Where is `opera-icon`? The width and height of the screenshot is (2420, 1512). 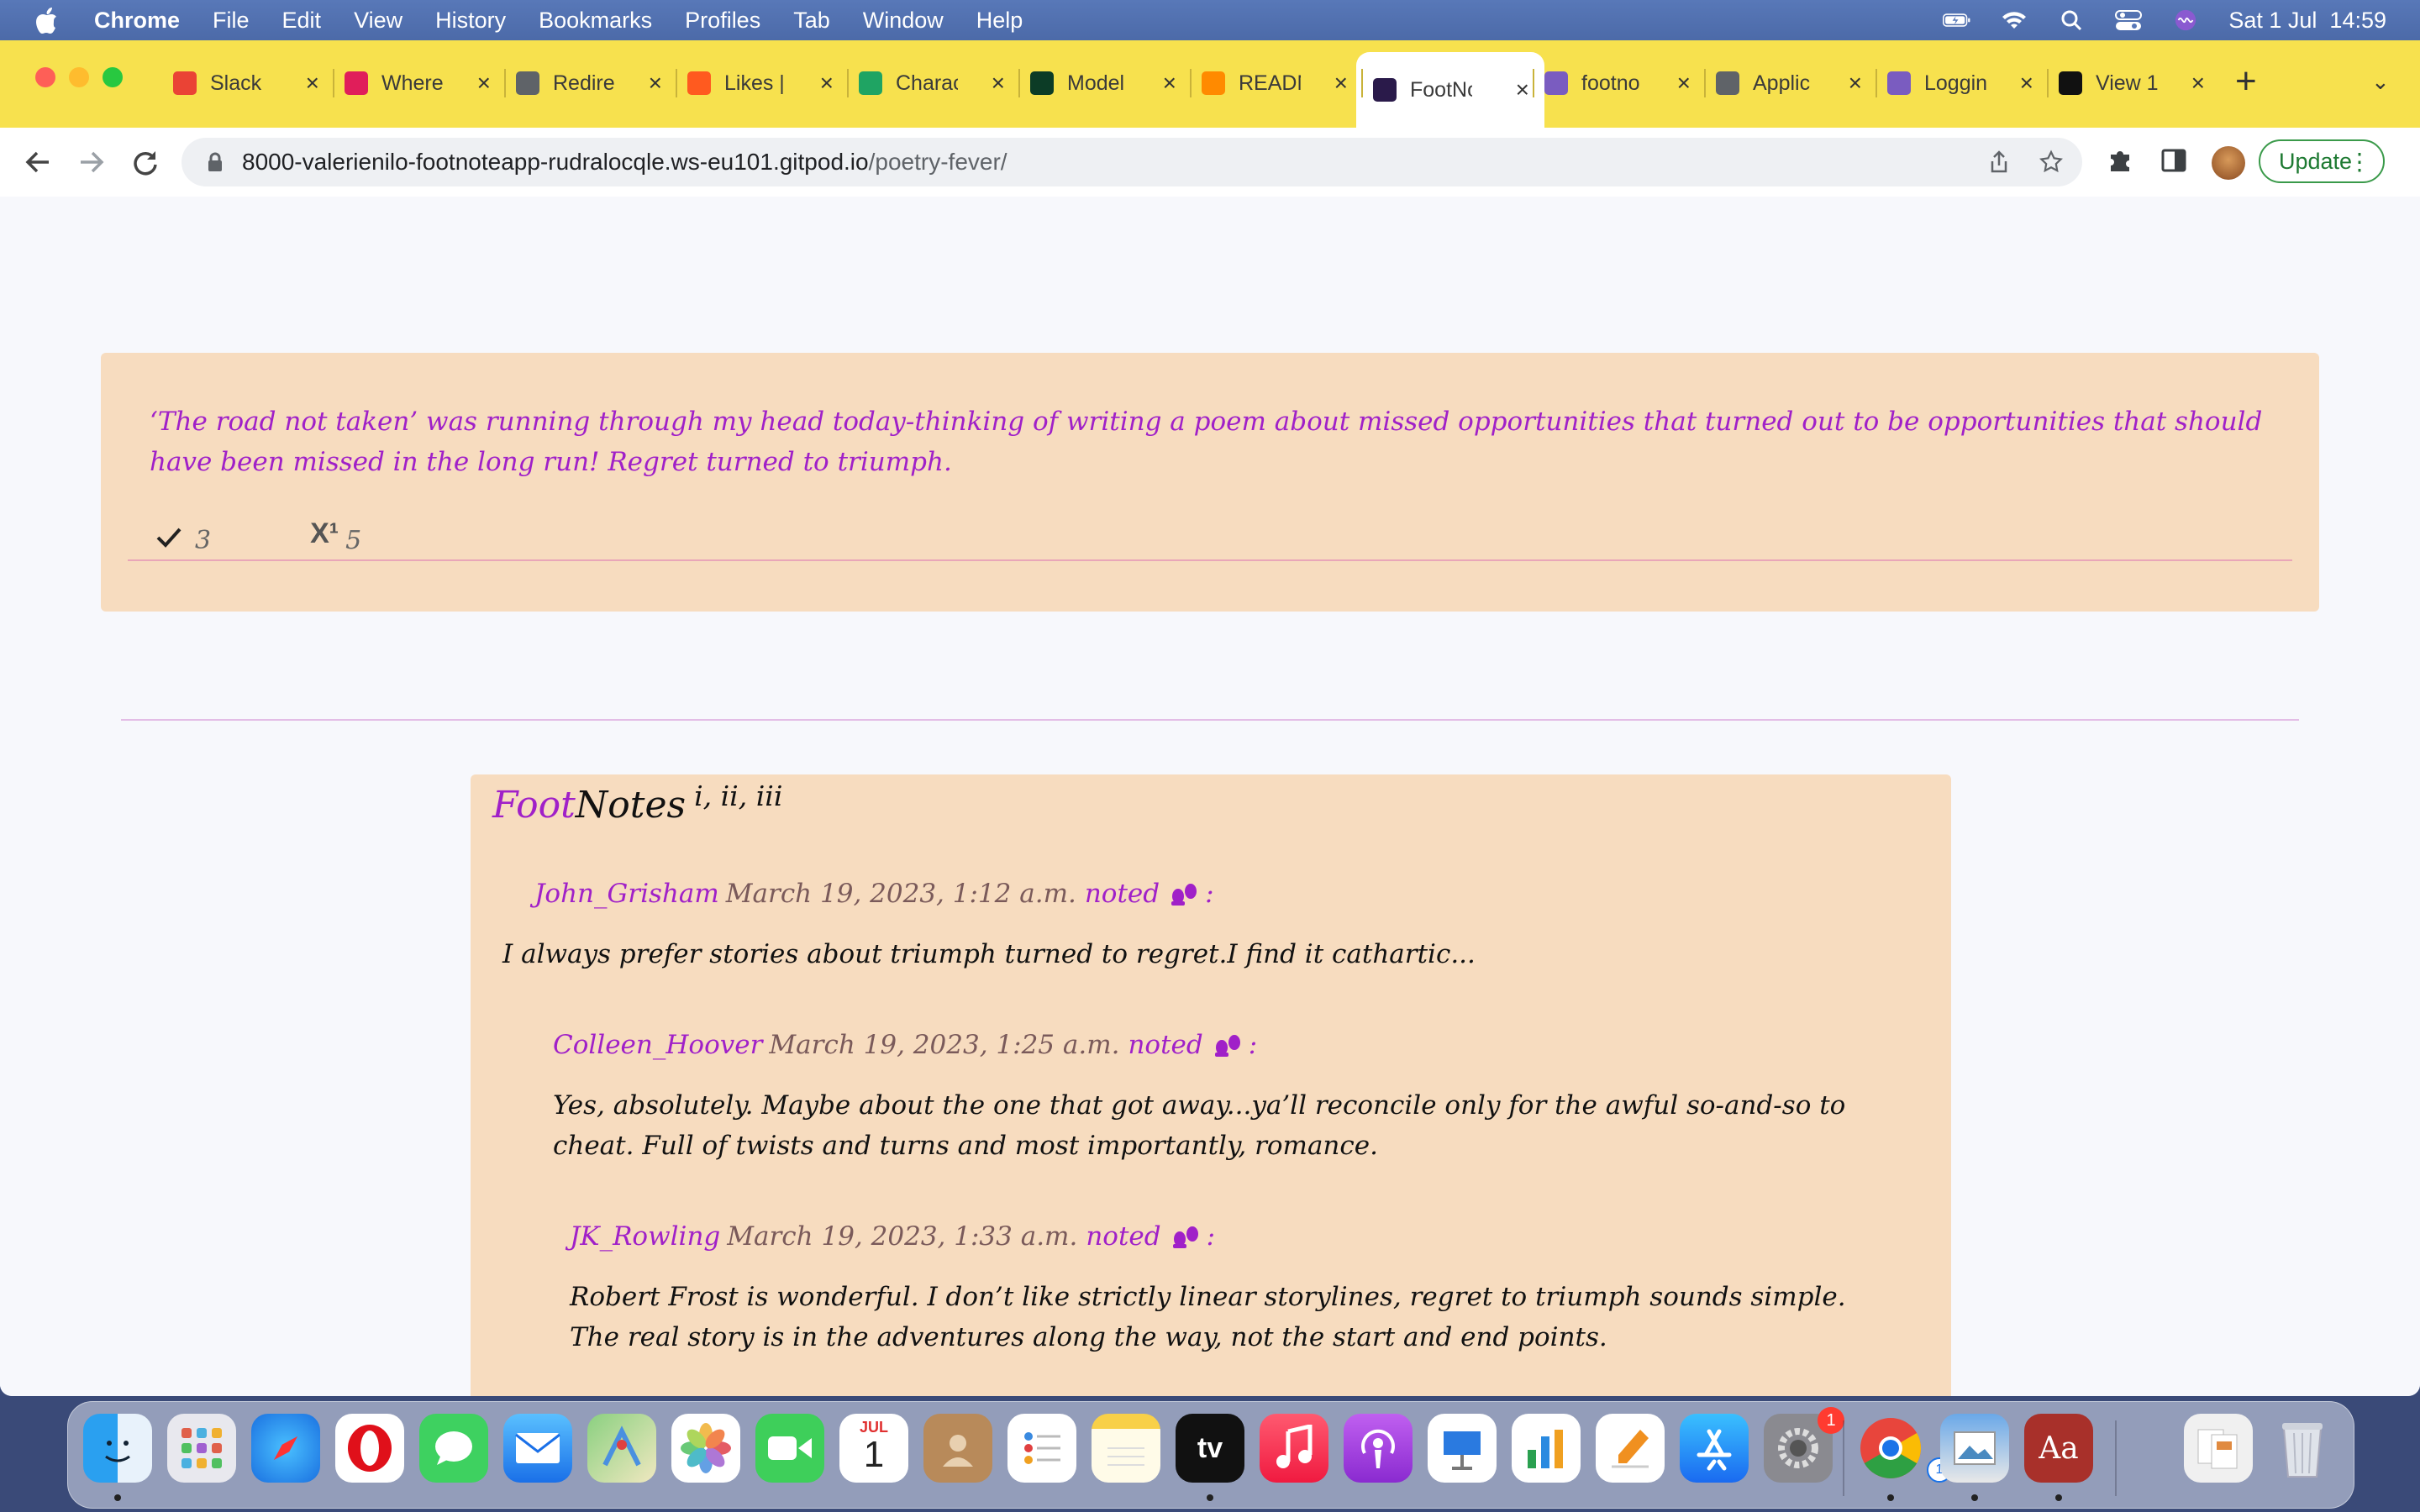
opera-icon is located at coordinates (369, 1448).